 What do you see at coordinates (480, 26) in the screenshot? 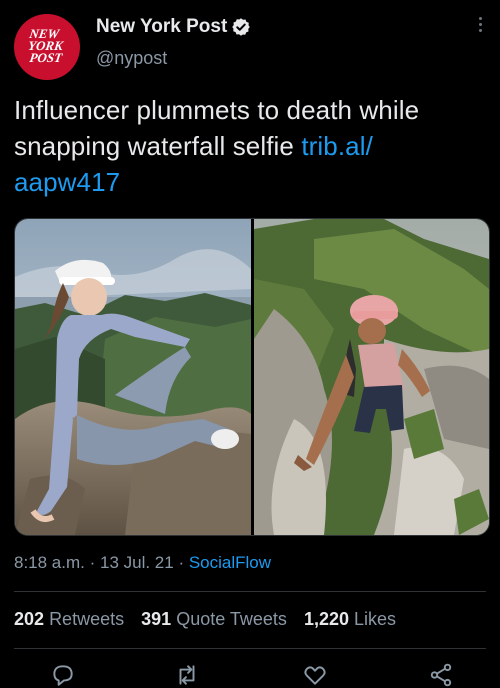
I see `more-options-icon` at bounding box center [480, 26].